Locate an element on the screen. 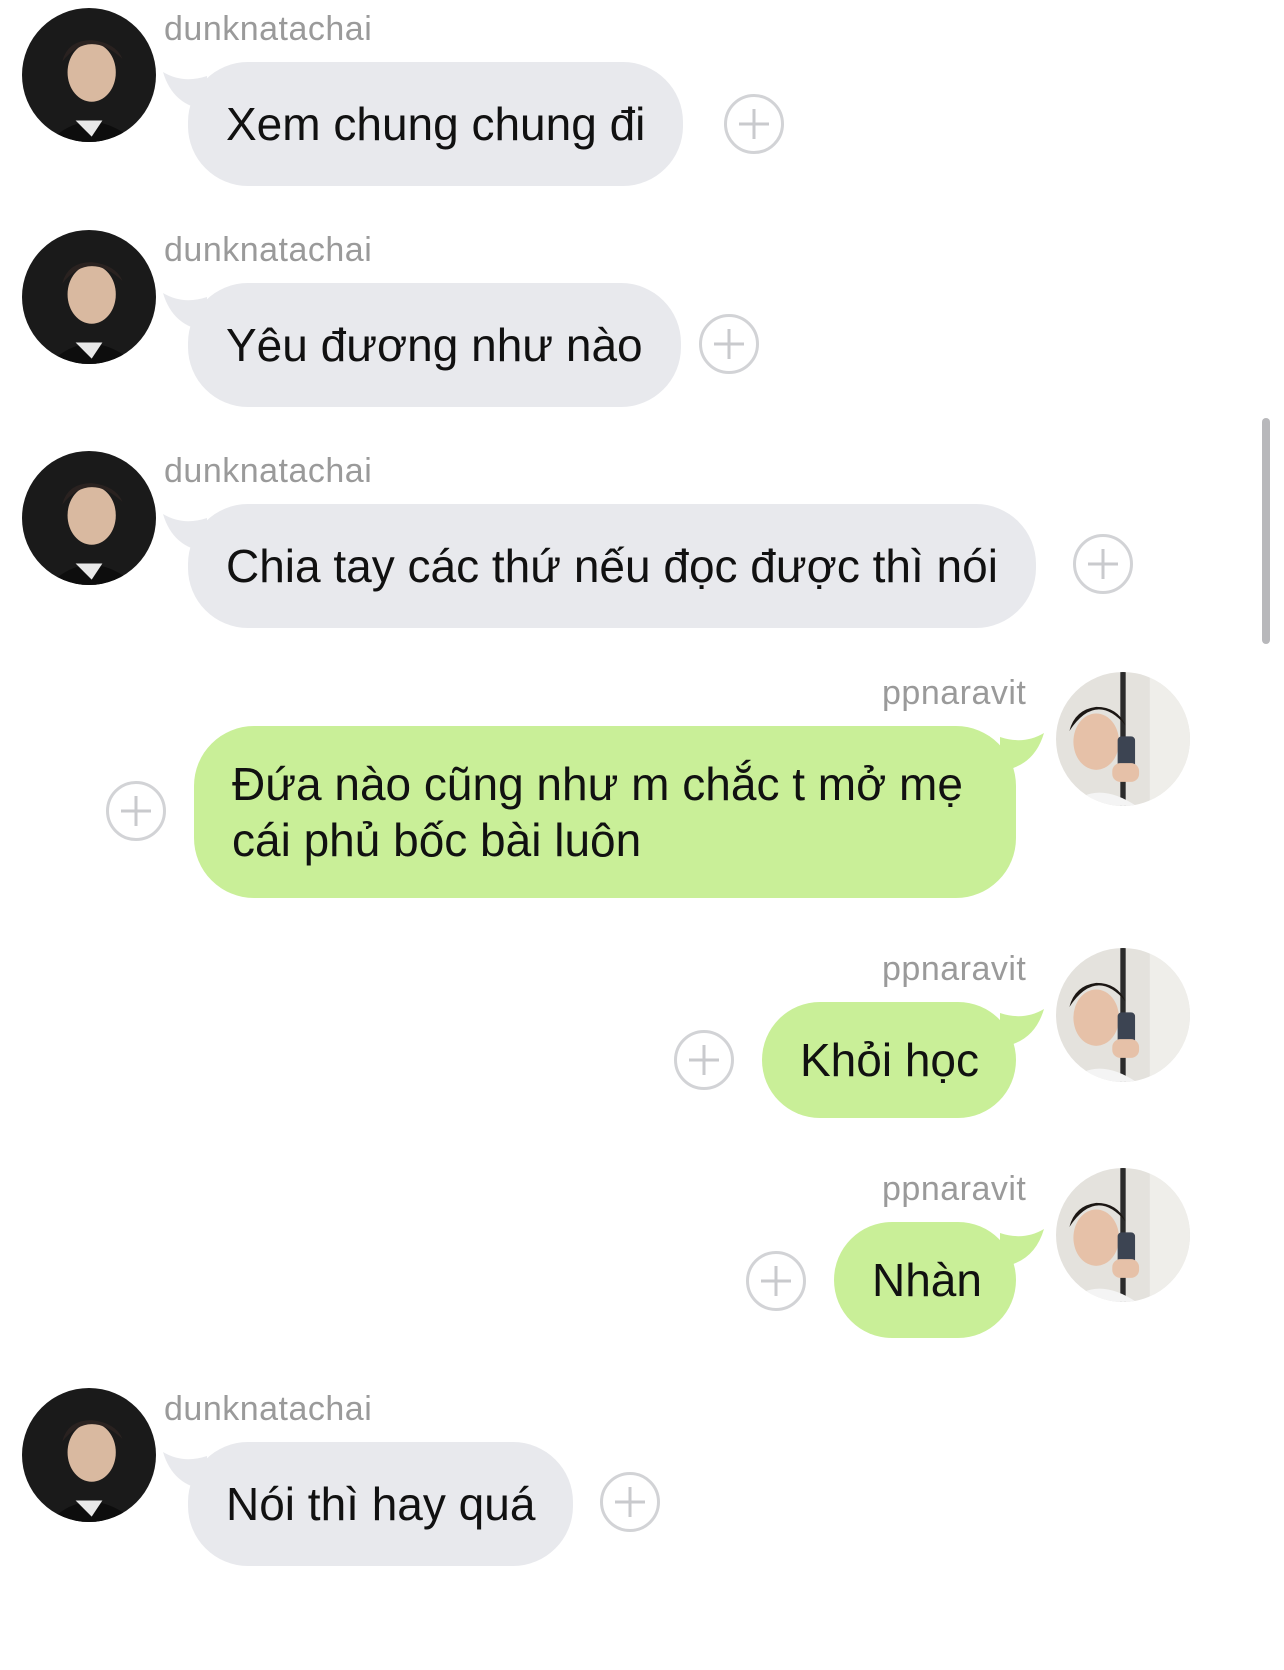  message-bubble: Xem chung chung đi is located at coordinates (436, 124).